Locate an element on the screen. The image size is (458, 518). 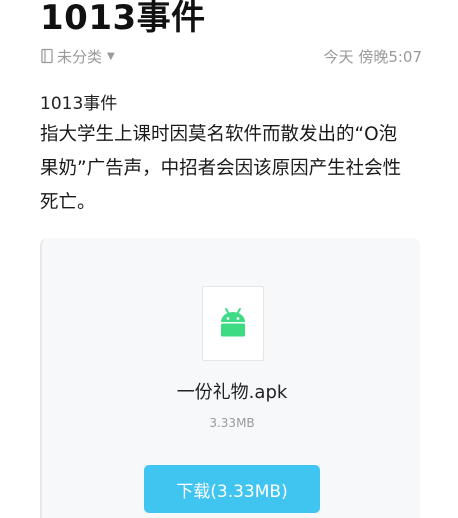
note-meta: 未分类 ▼ 今天 傍晚5:07 is located at coordinates (231, 56).